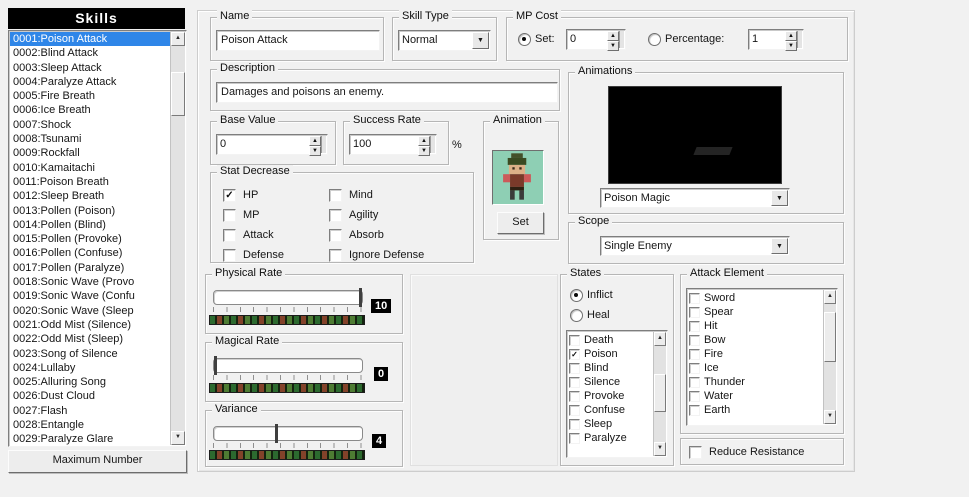  Describe the element at coordinates (288, 433) in the screenshot. I see `variance-slider` at that location.